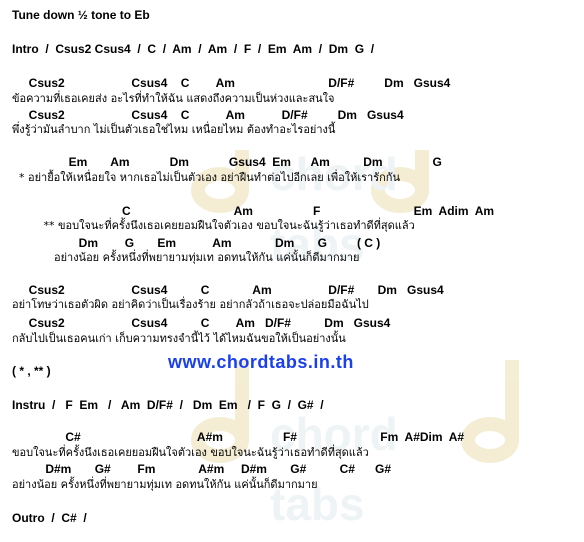  Describe the element at coordinates (238, 437) in the screenshot. I see `chord-line: C# A#m F# Fm A#Dim A#` at that location.